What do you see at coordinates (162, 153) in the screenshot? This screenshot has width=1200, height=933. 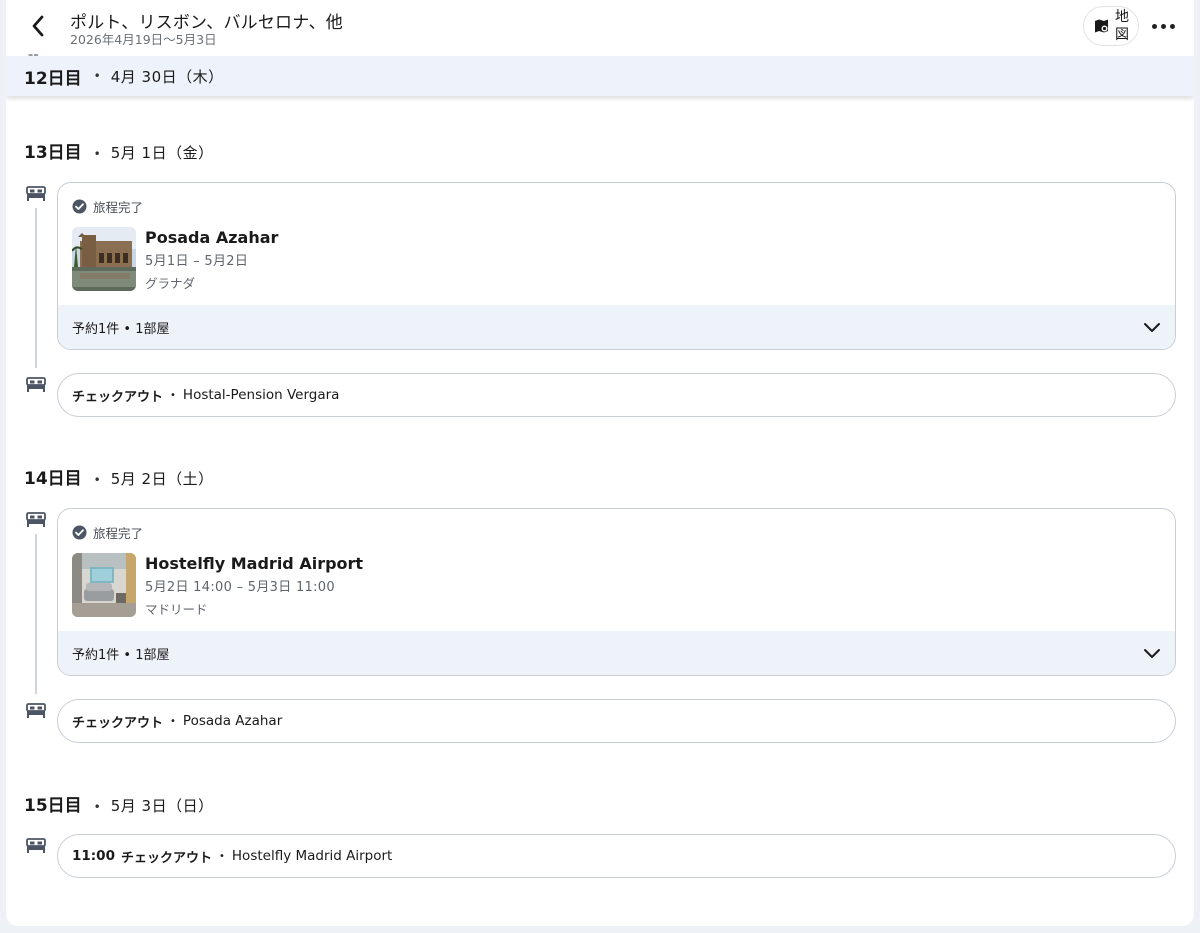 I see `day-date: 5月 1日（金）` at bounding box center [162, 153].